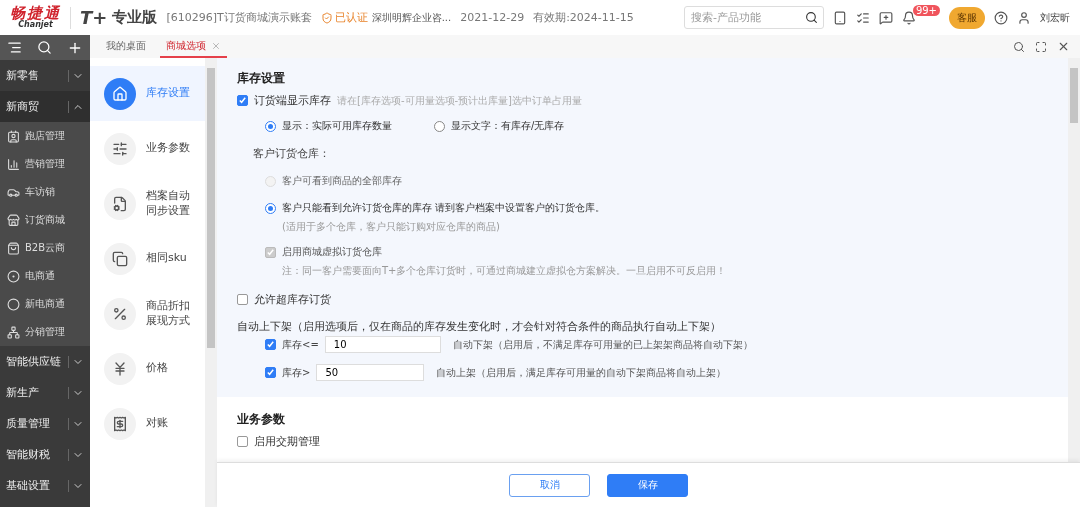  Describe the element at coordinates (351, 17) in the screenshot. I see `certified-label: 已认证` at that location.